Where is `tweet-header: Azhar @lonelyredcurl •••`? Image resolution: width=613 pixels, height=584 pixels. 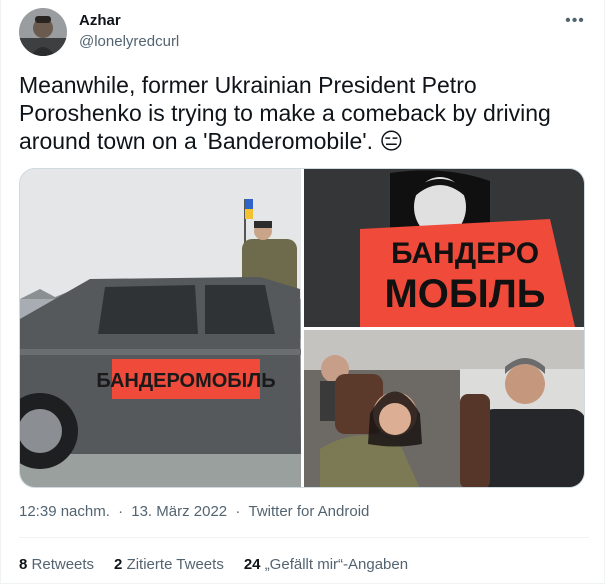
tweet-header: Azhar @lonelyredcurl ••• is located at coordinates (304, 33).